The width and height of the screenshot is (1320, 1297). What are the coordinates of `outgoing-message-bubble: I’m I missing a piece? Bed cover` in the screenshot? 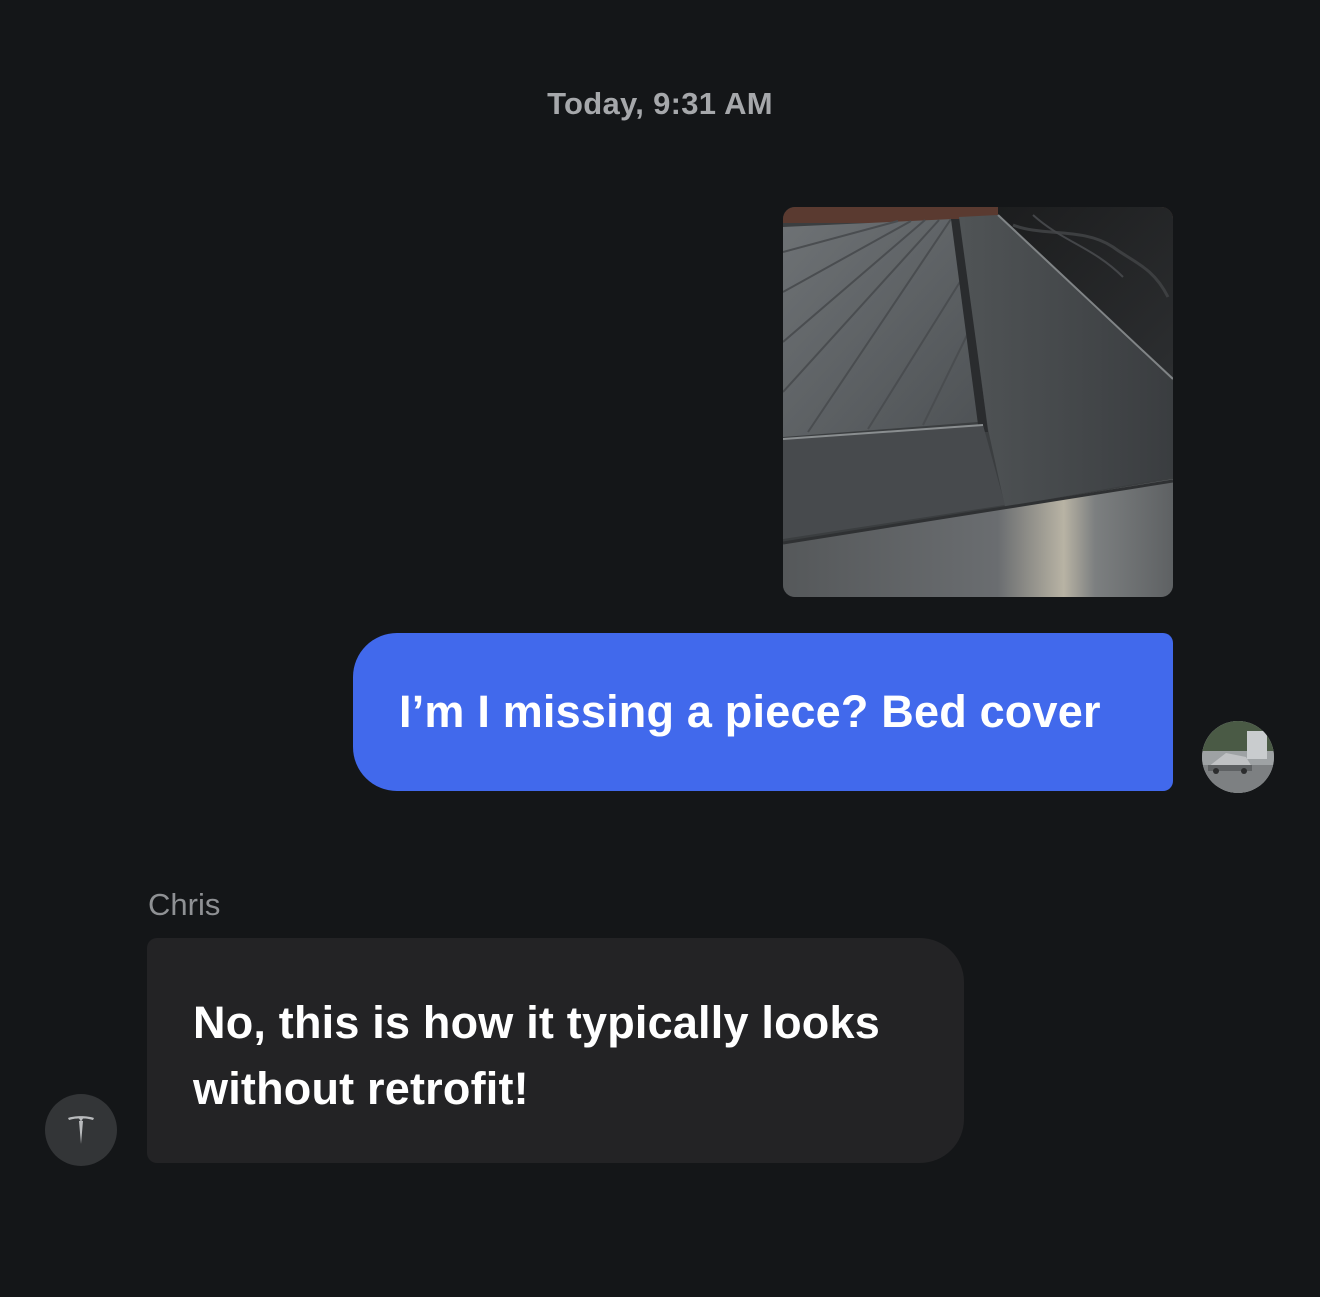 It's located at (763, 712).